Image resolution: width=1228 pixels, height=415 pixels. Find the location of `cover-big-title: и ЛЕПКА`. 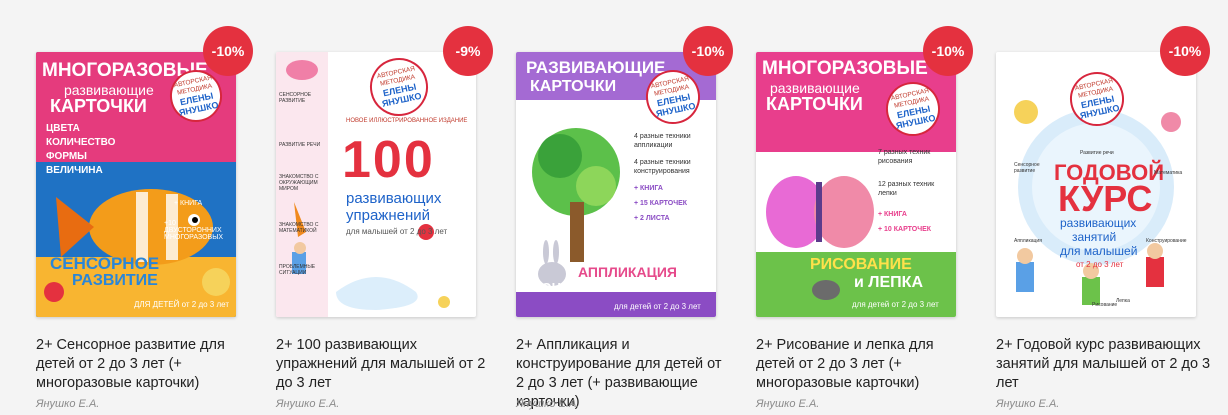

cover-big-title: и ЛЕПКА is located at coordinates (888, 282).